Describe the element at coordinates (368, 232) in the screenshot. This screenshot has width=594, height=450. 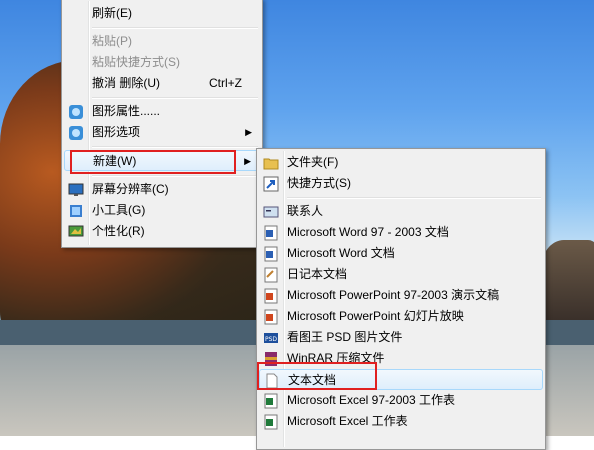
I see `menu-item-label: Microsoft Word 97 - 2003 文档` at that location.